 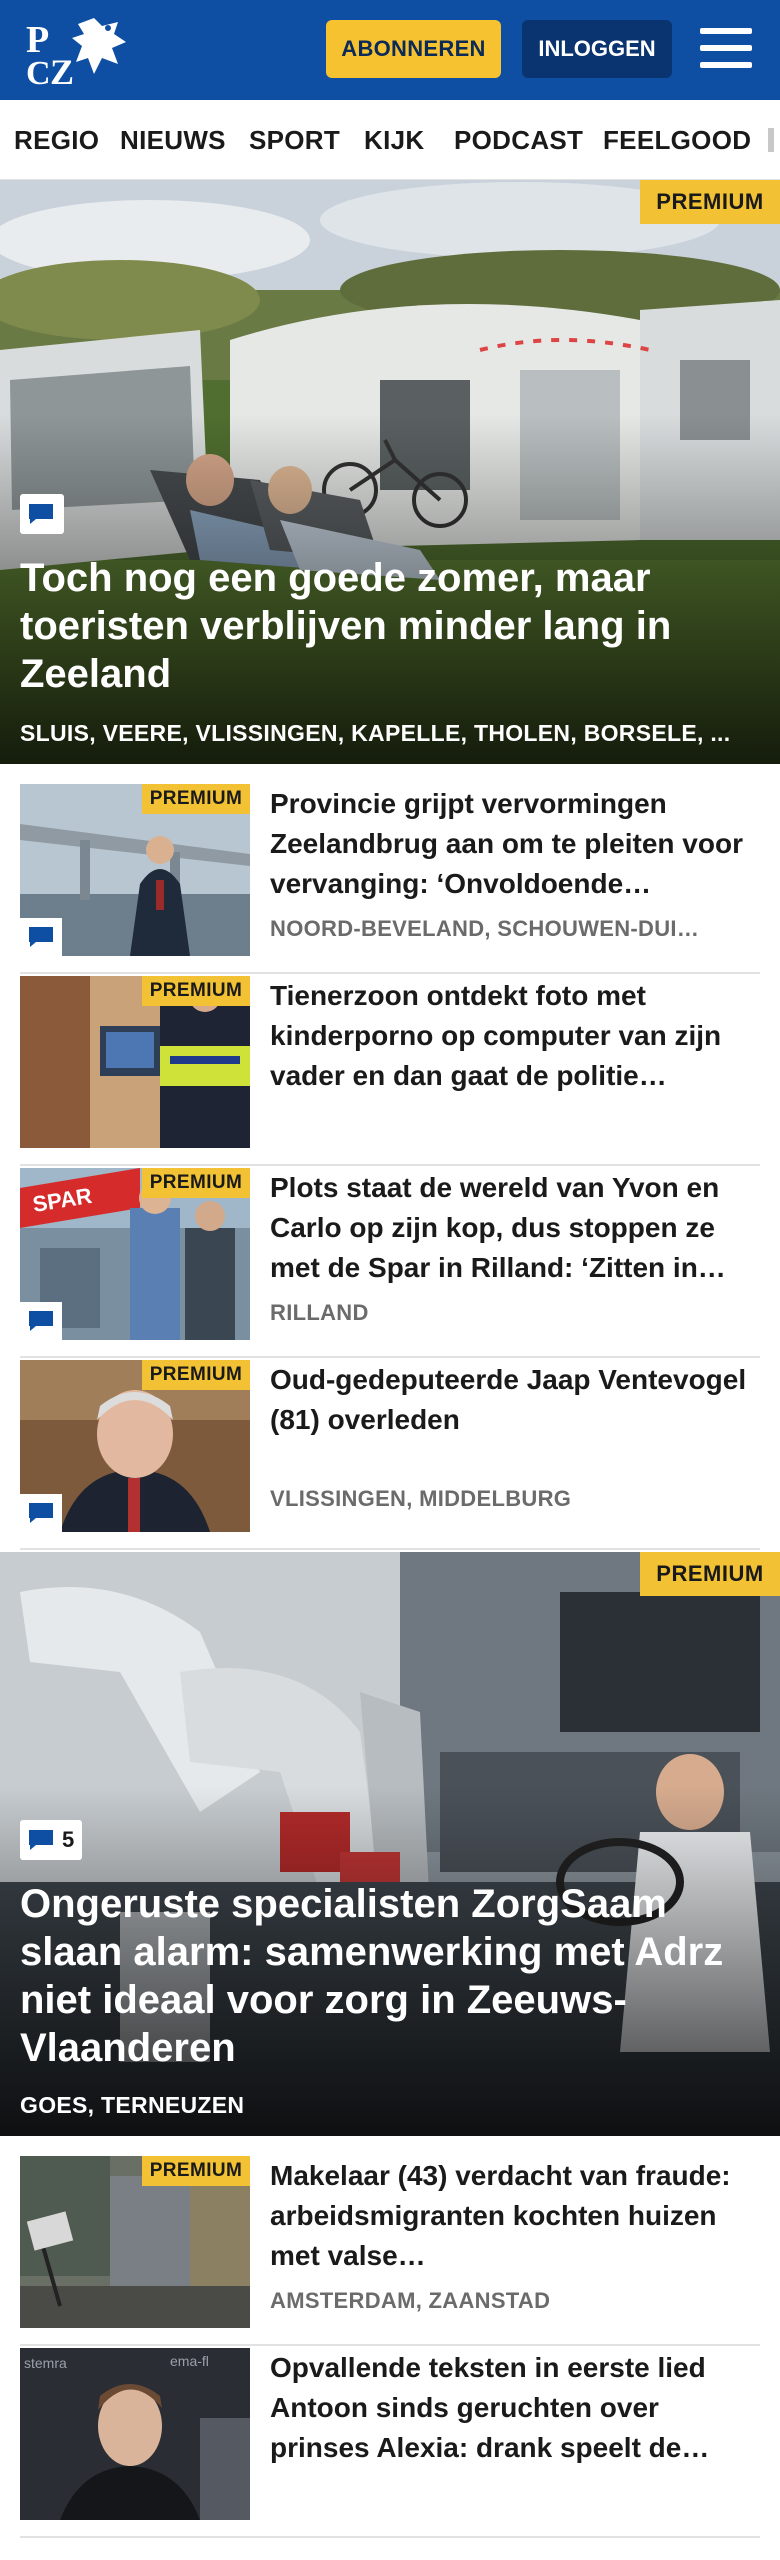 I want to click on nav-item-sport: SPORT, so click(x=294, y=139).